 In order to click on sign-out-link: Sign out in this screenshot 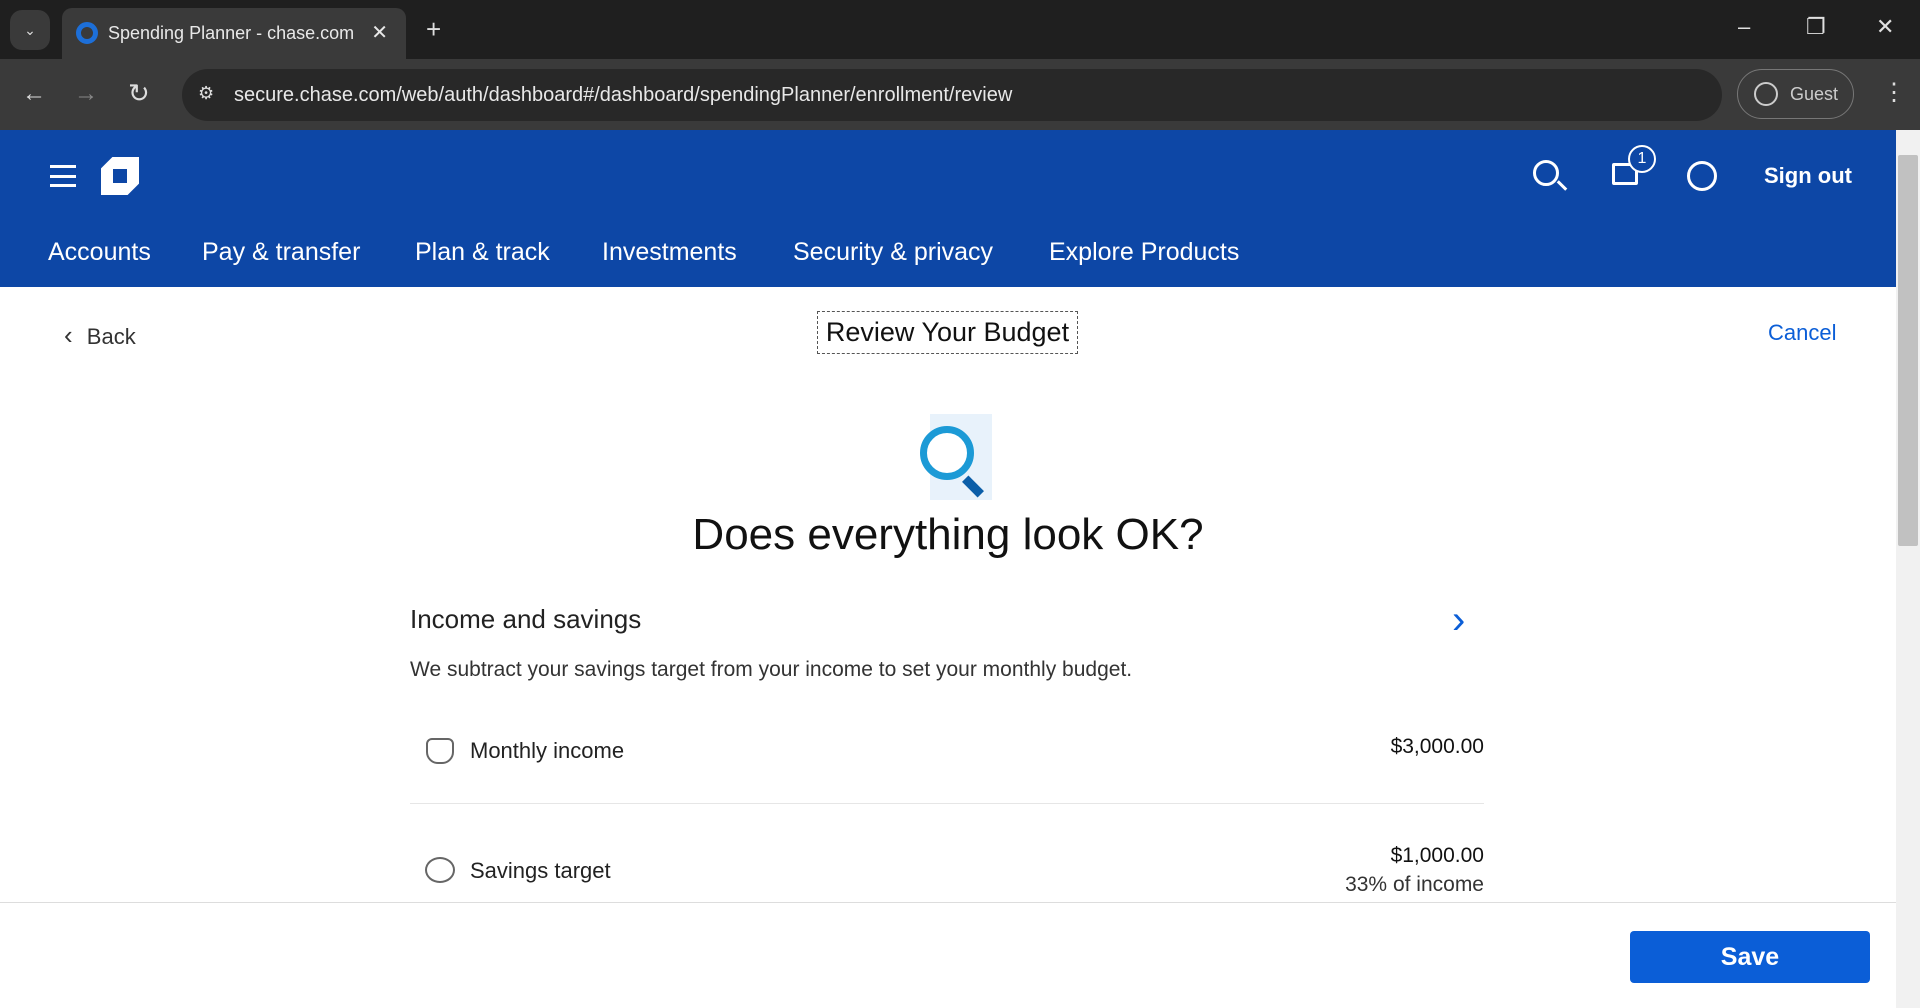, I will do `click(1808, 176)`.